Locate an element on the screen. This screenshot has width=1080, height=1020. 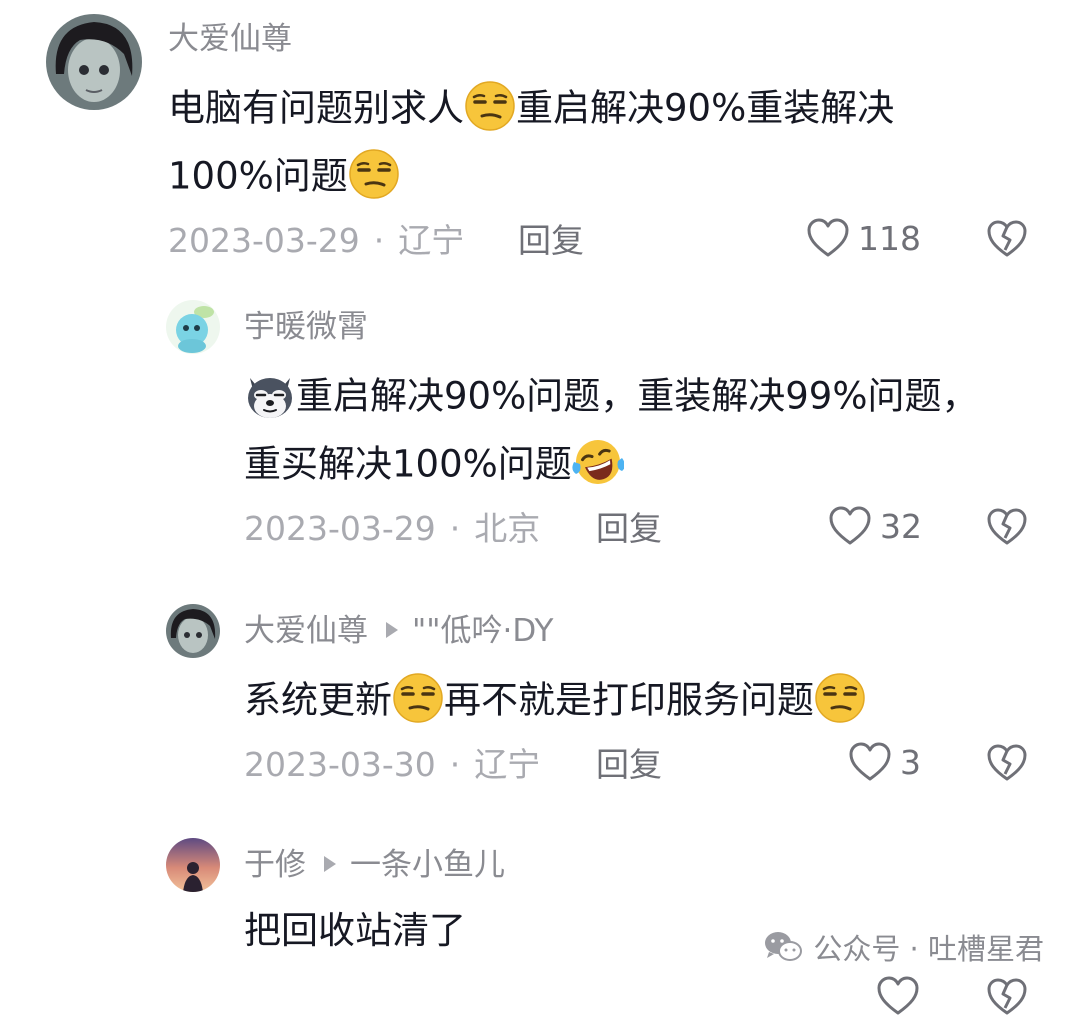
username: 宇暖微霄 is located at coordinates (306, 327).